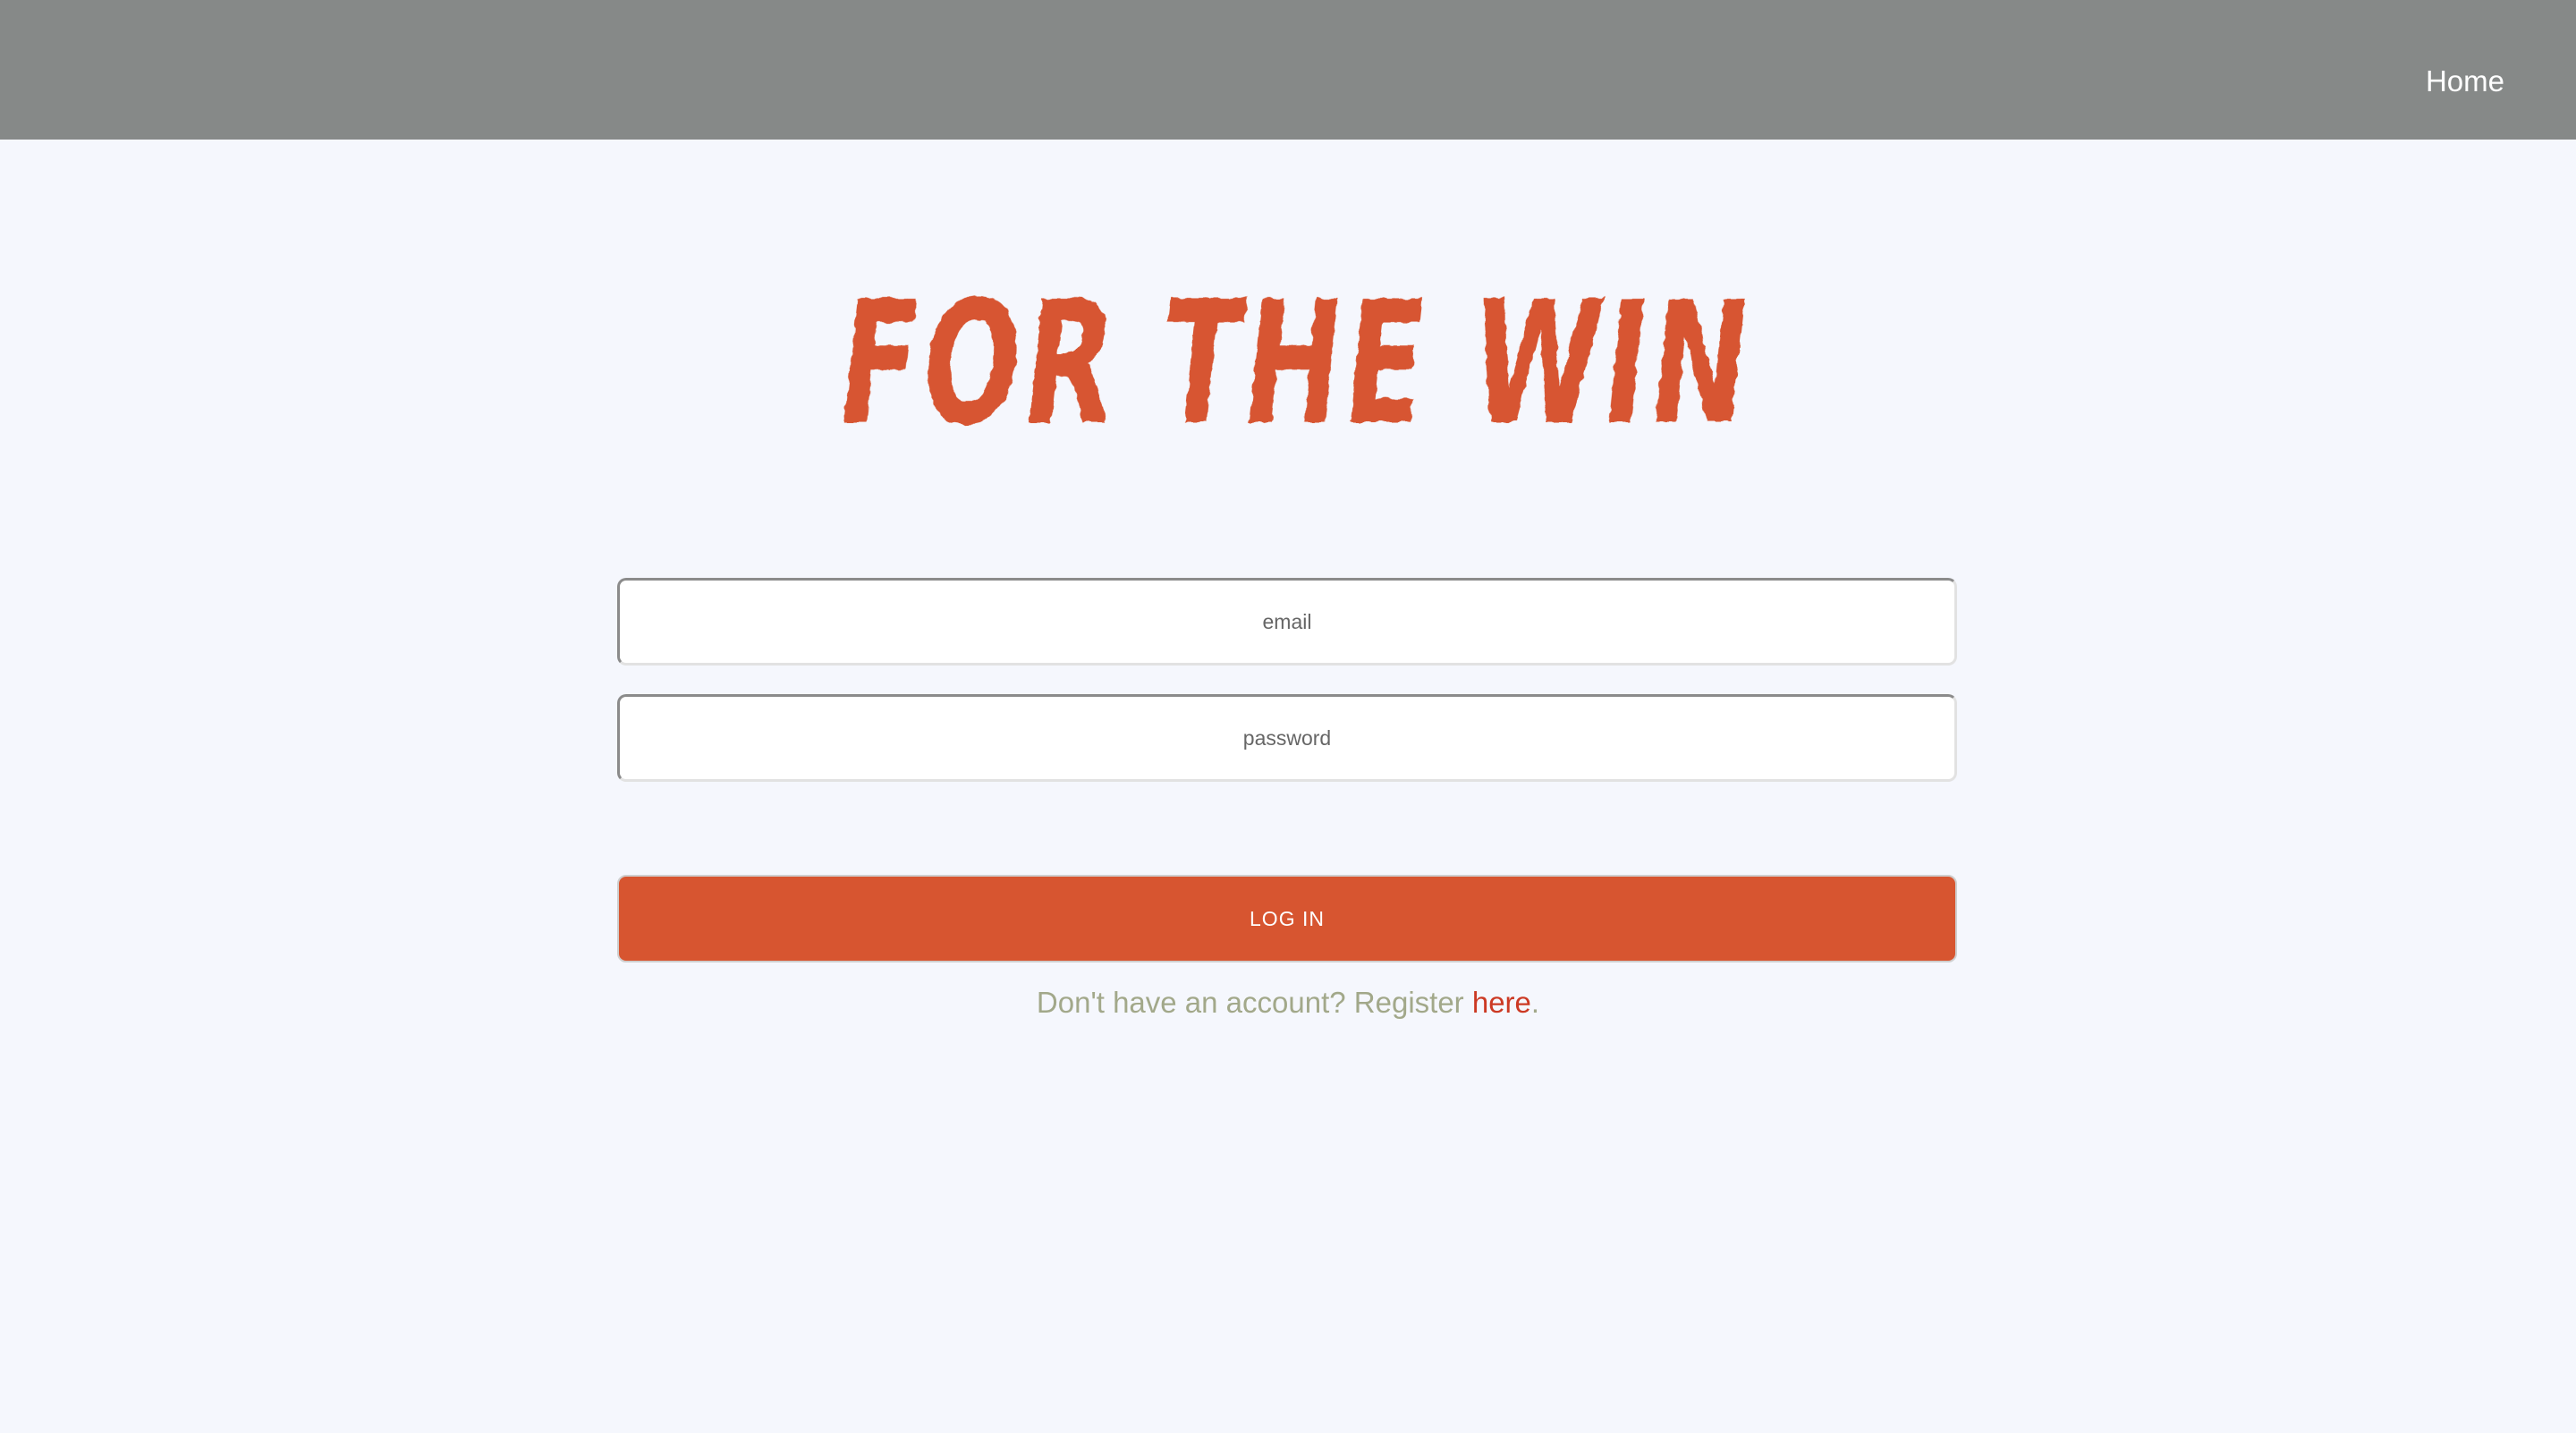 The image size is (2576, 1433). Describe the element at coordinates (1287, 918) in the screenshot. I see `login-button: LOG IN` at that location.